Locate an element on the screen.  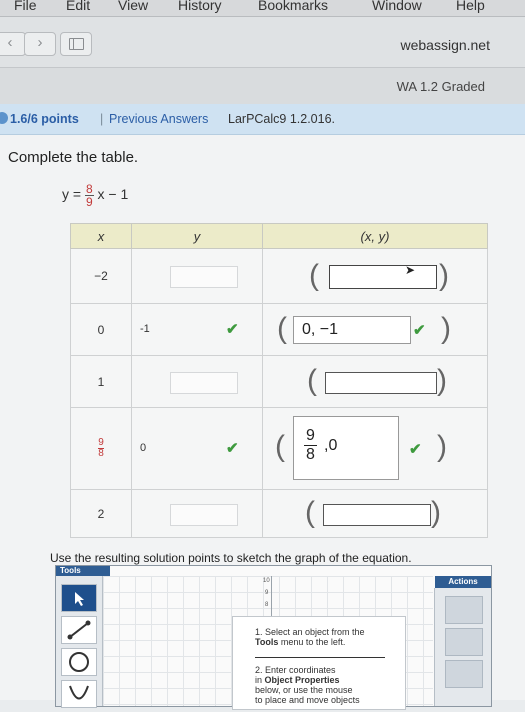
sidebar-toggle-button is located at coordinates (76, 44).